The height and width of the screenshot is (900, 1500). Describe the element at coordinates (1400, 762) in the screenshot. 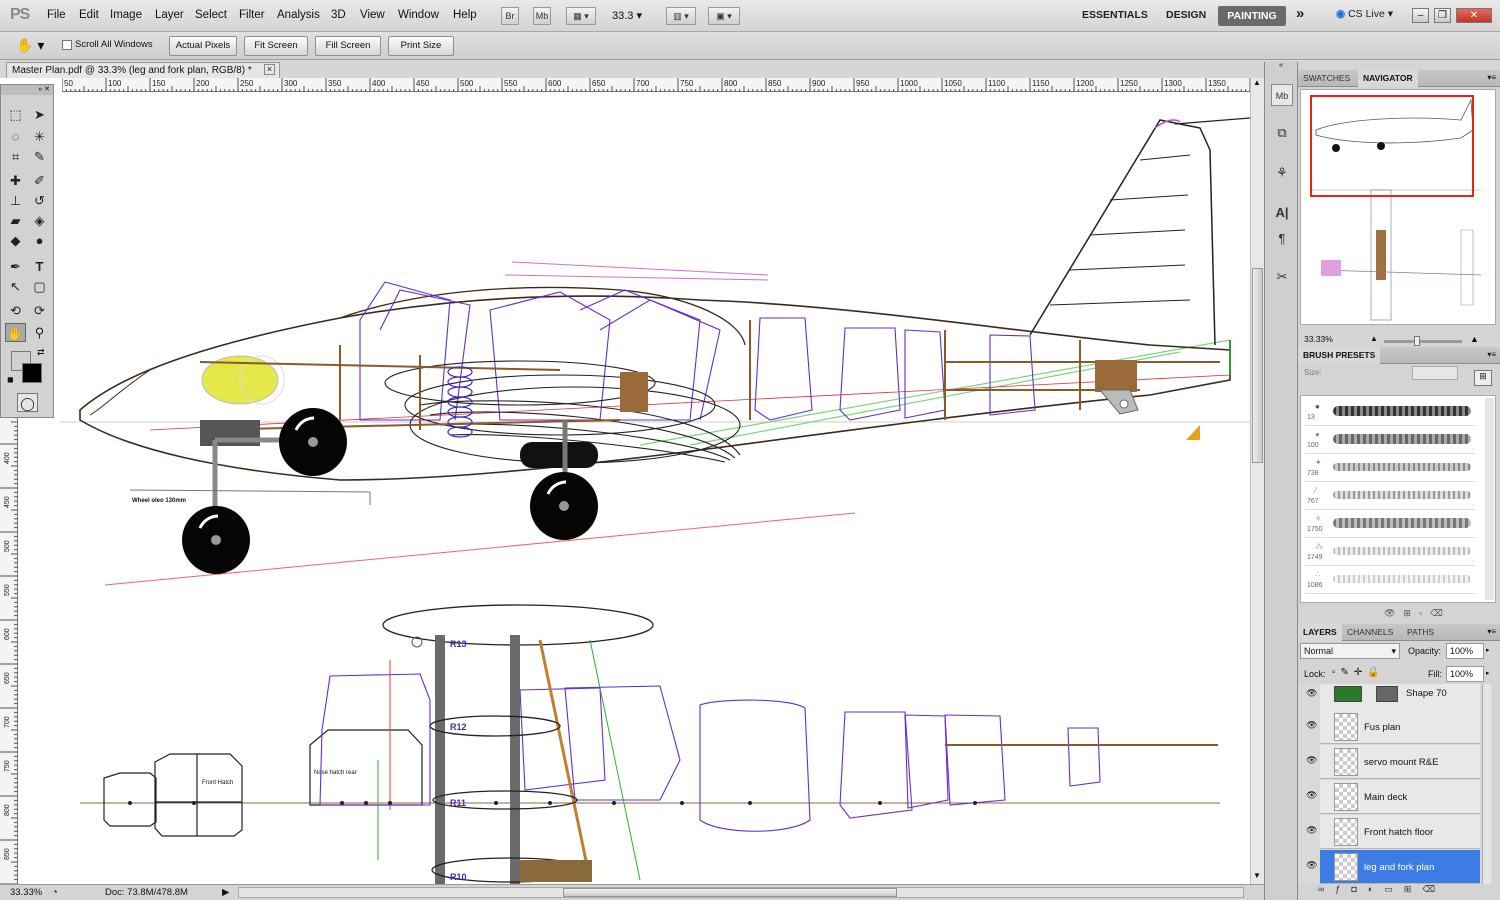

I see `layer-row: servo mount R&E` at that location.